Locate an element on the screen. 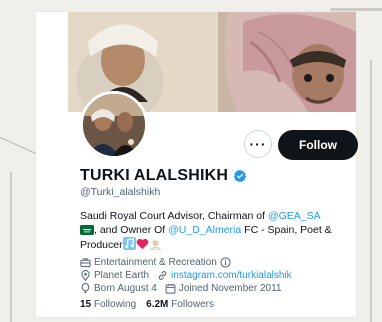 The height and width of the screenshot is (322, 382). person-icon is located at coordinates (155, 244).